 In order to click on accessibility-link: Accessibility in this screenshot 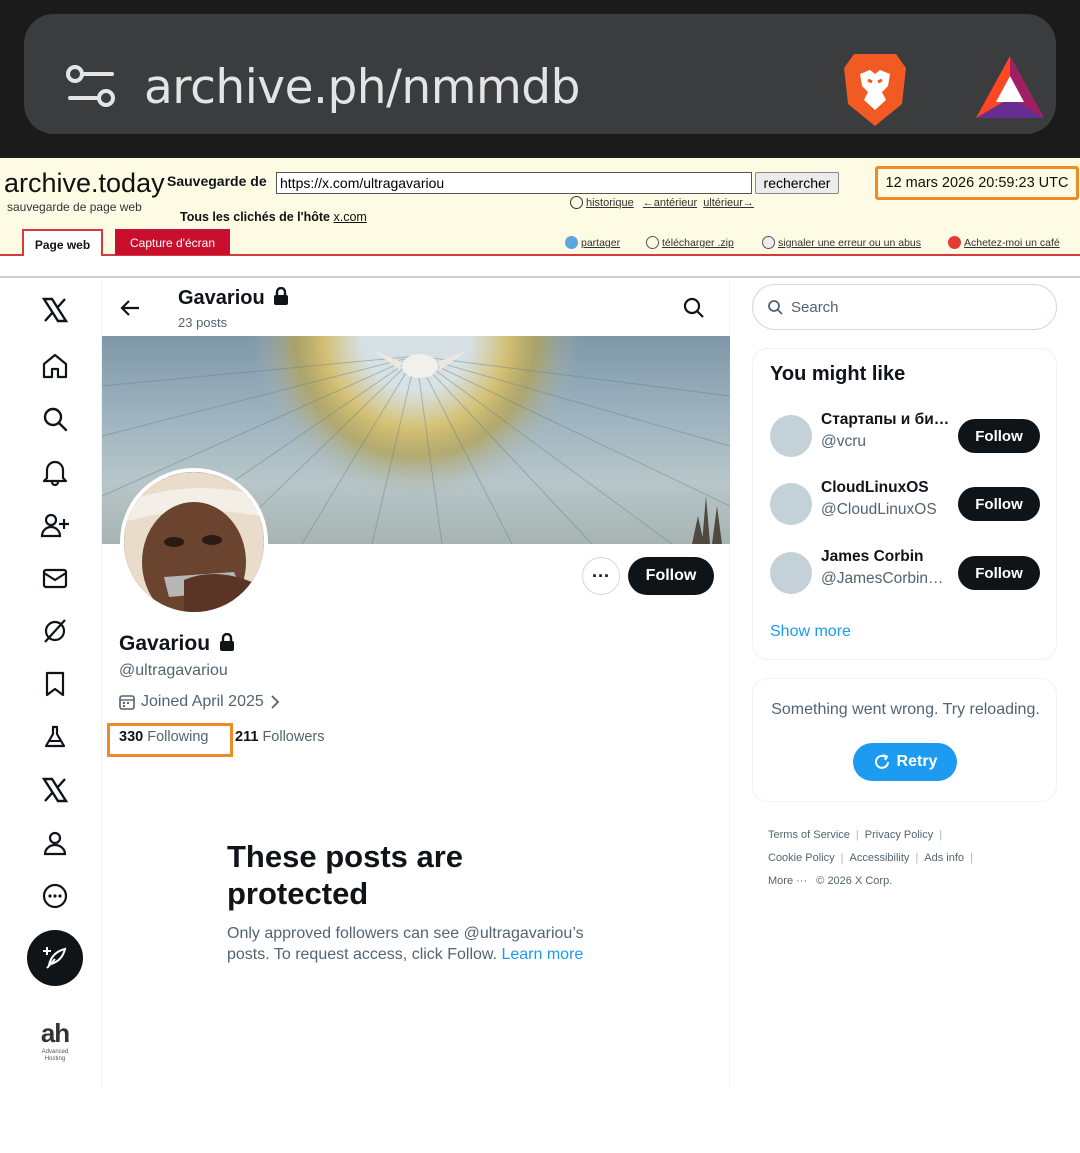, I will do `click(880, 858)`.